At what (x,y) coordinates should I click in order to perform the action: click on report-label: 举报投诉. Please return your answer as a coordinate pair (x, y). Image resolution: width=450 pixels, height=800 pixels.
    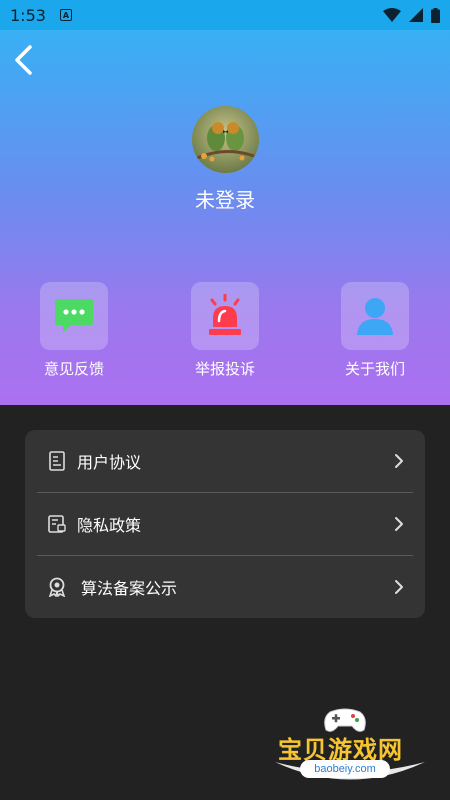
    Looking at the image, I should click on (224, 369).